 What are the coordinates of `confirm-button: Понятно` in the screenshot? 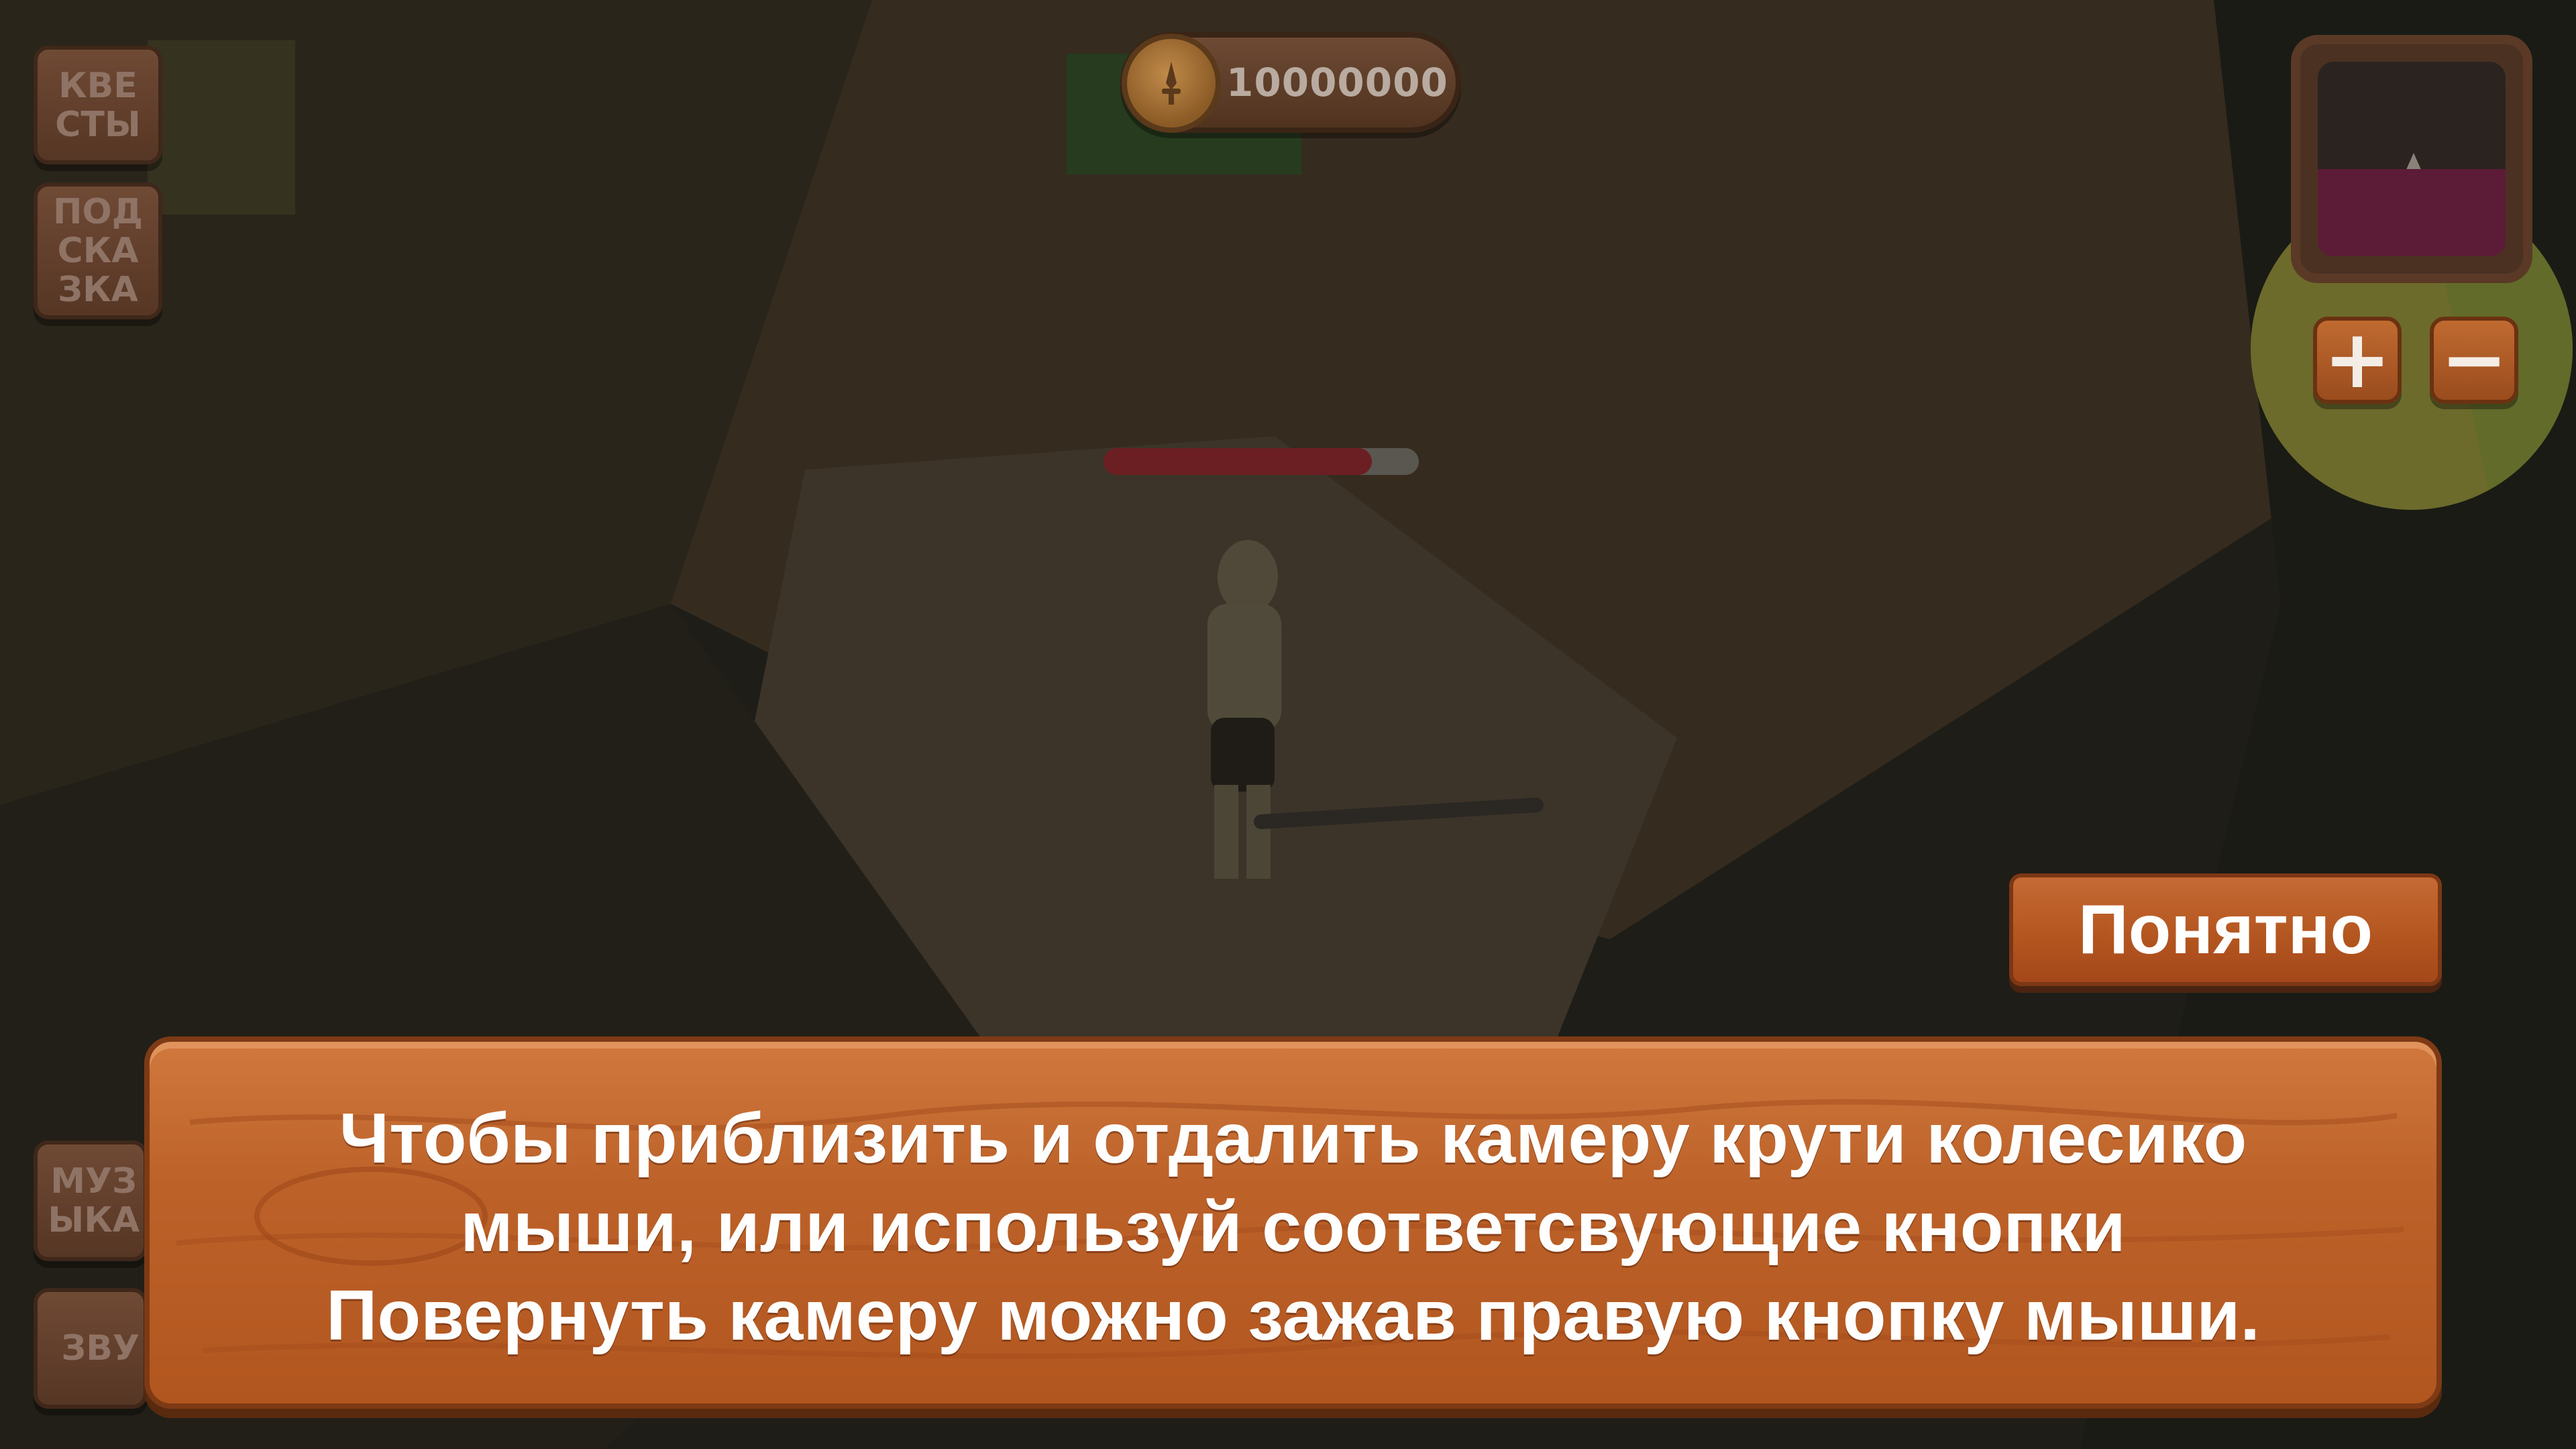 It's located at (2225, 929).